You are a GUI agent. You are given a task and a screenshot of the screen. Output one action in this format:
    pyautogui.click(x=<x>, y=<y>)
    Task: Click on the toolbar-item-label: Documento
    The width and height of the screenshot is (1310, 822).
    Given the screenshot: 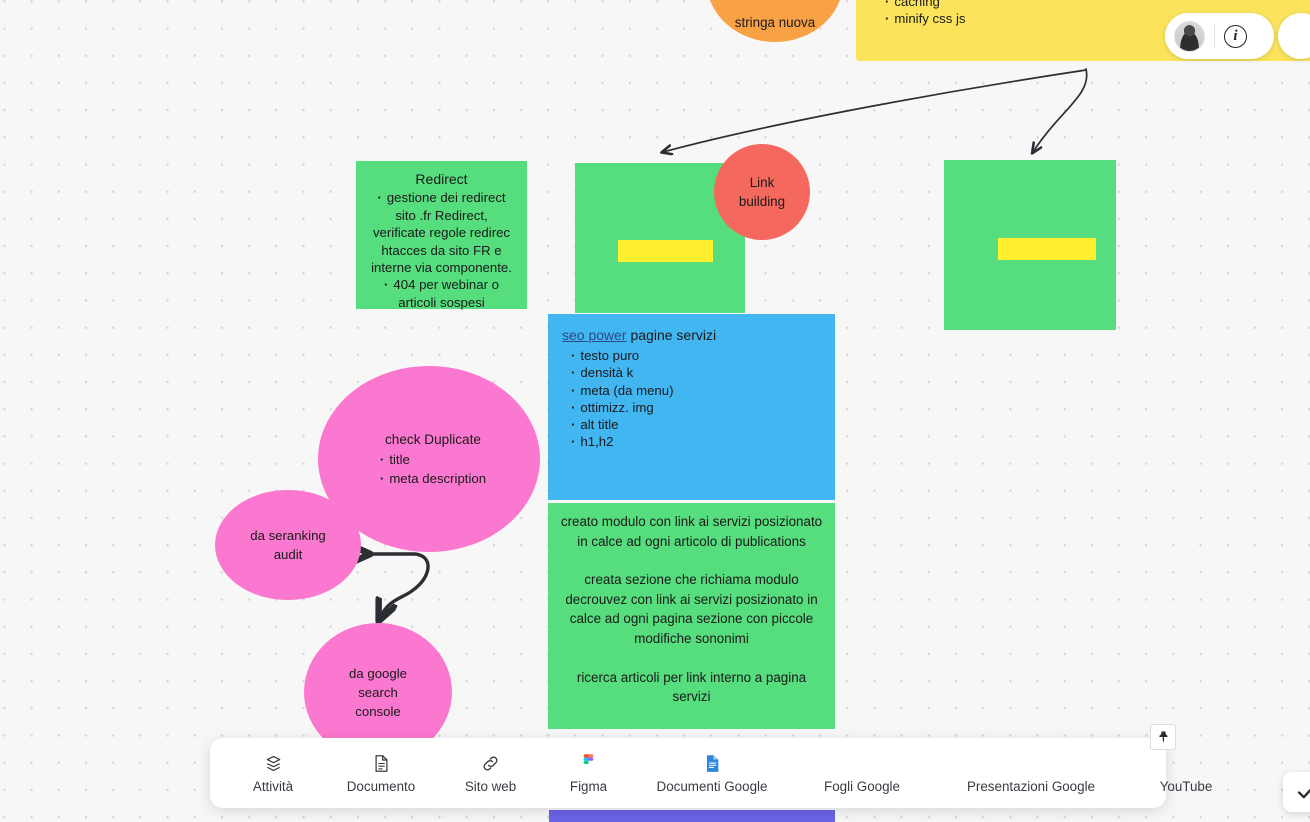 What is the action you would take?
    pyautogui.click(x=381, y=786)
    